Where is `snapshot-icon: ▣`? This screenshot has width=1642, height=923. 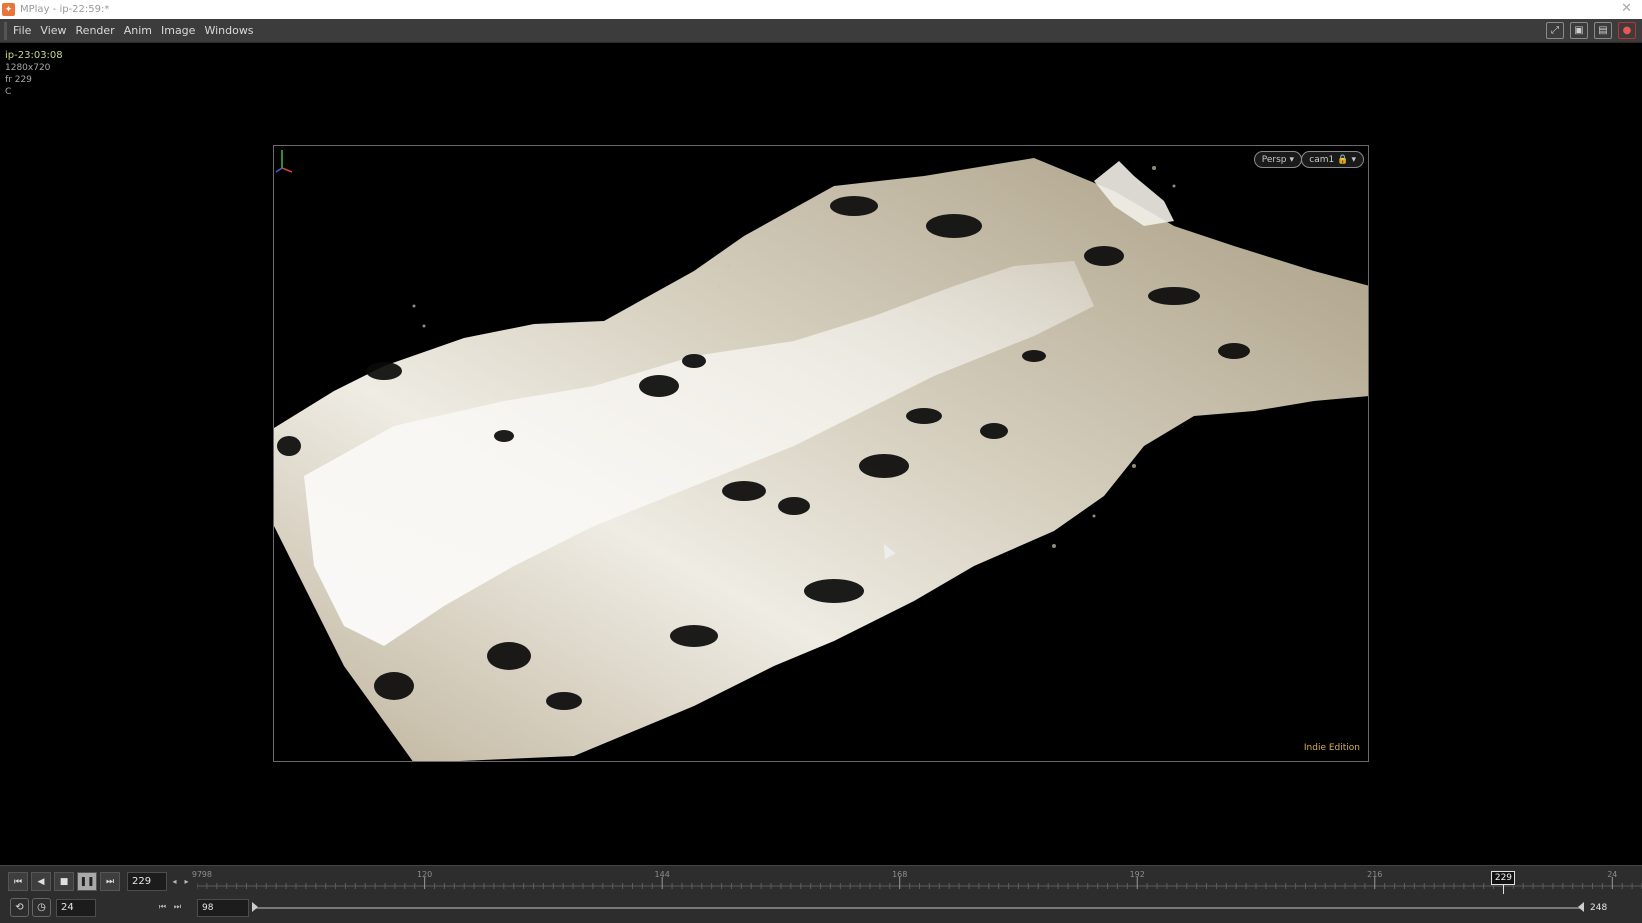
snapshot-icon: ▣ is located at coordinates (1579, 30).